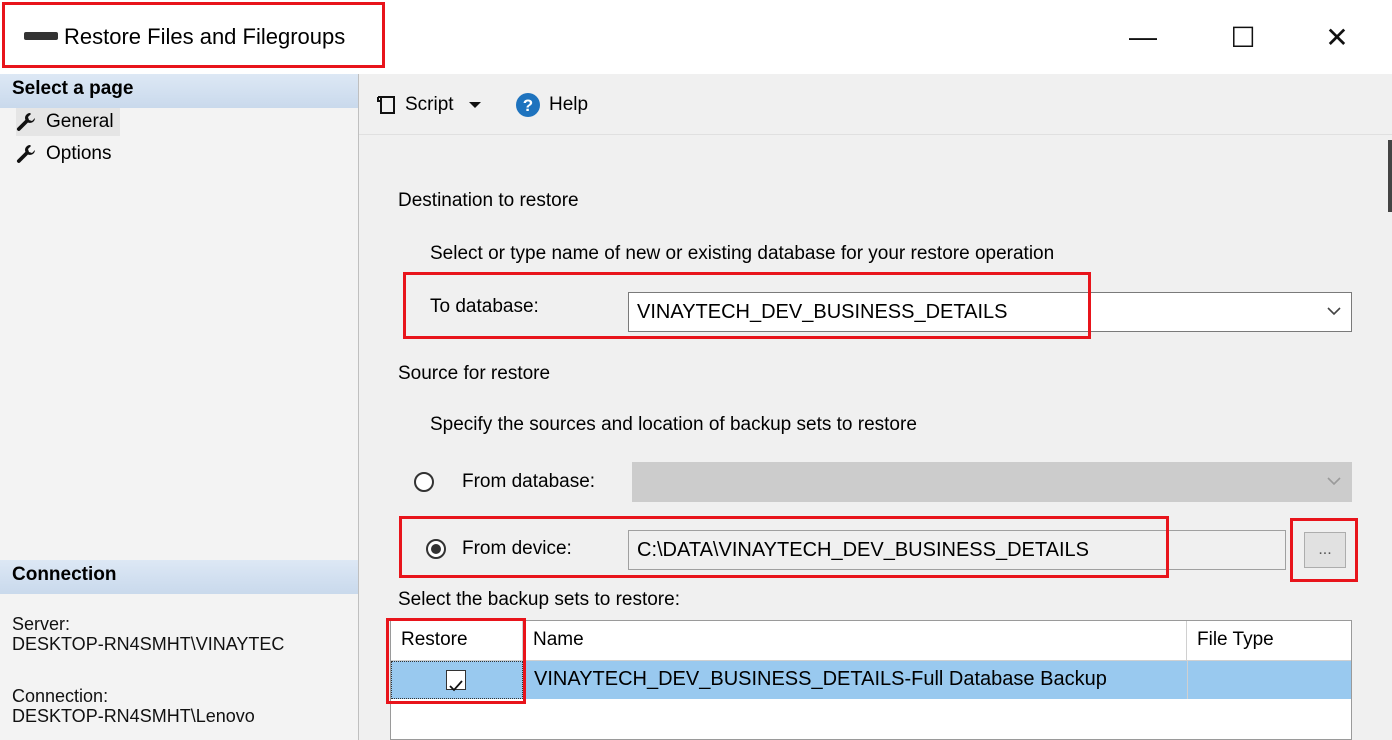 The height and width of the screenshot is (740, 1392). Describe the element at coordinates (148, 644) in the screenshot. I see `server-value: DESKTOP-RN4SMHT\VINAYTEC` at that location.